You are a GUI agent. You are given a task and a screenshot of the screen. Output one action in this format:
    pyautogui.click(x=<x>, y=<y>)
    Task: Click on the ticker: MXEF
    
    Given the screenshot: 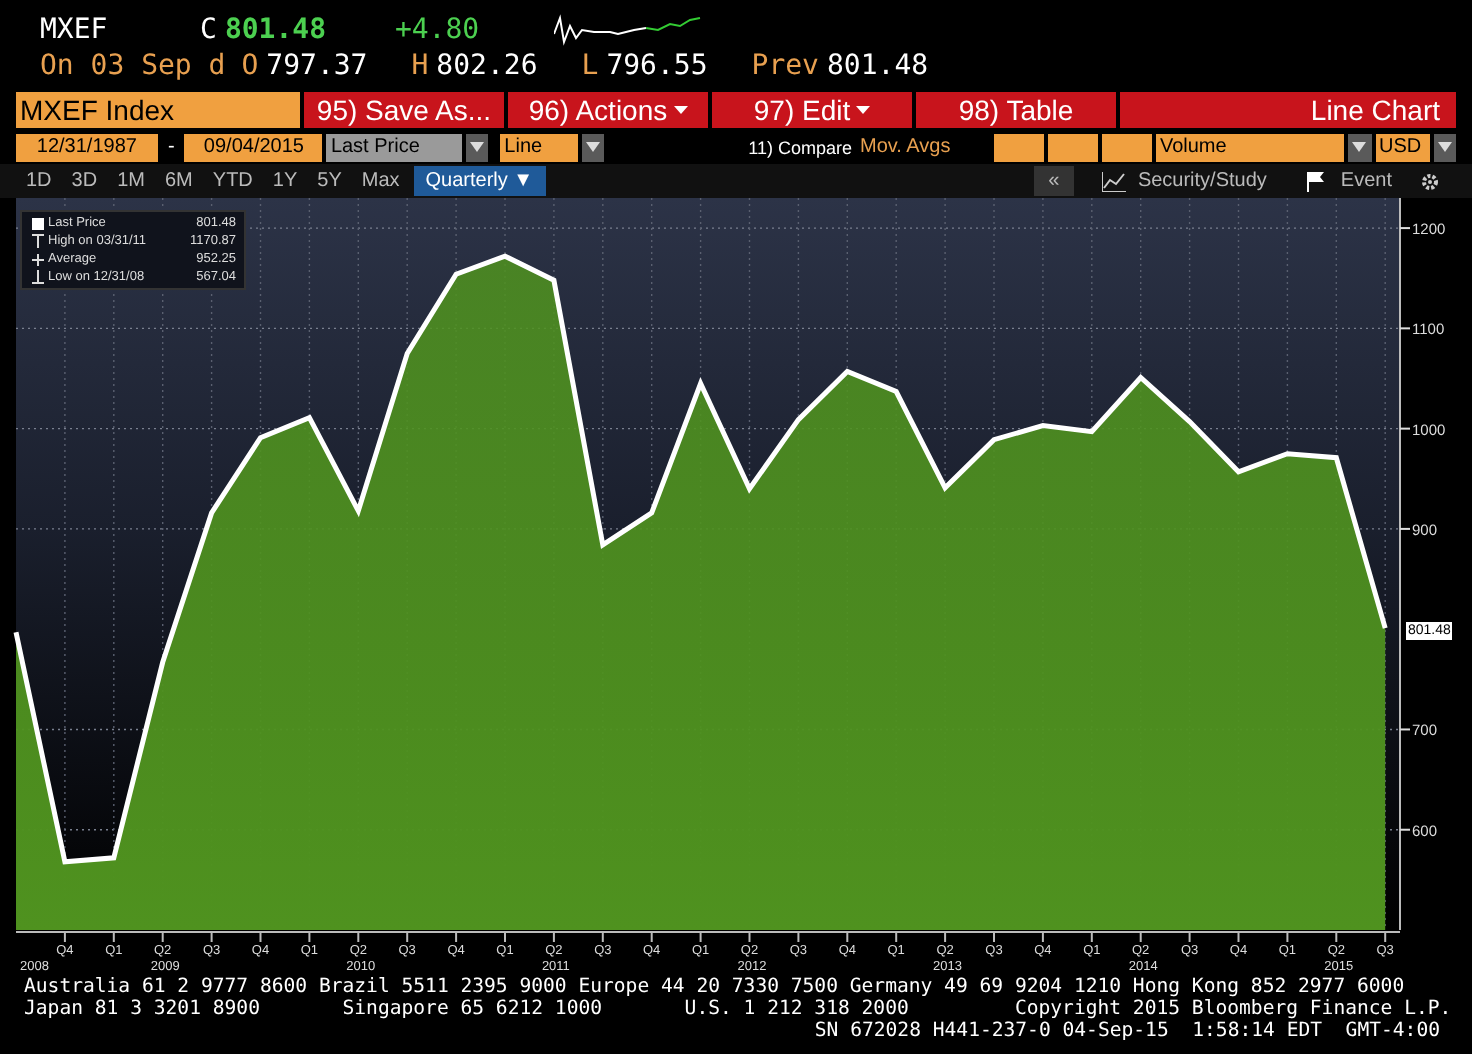 What is the action you would take?
    pyautogui.click(x=75, y=30)
    